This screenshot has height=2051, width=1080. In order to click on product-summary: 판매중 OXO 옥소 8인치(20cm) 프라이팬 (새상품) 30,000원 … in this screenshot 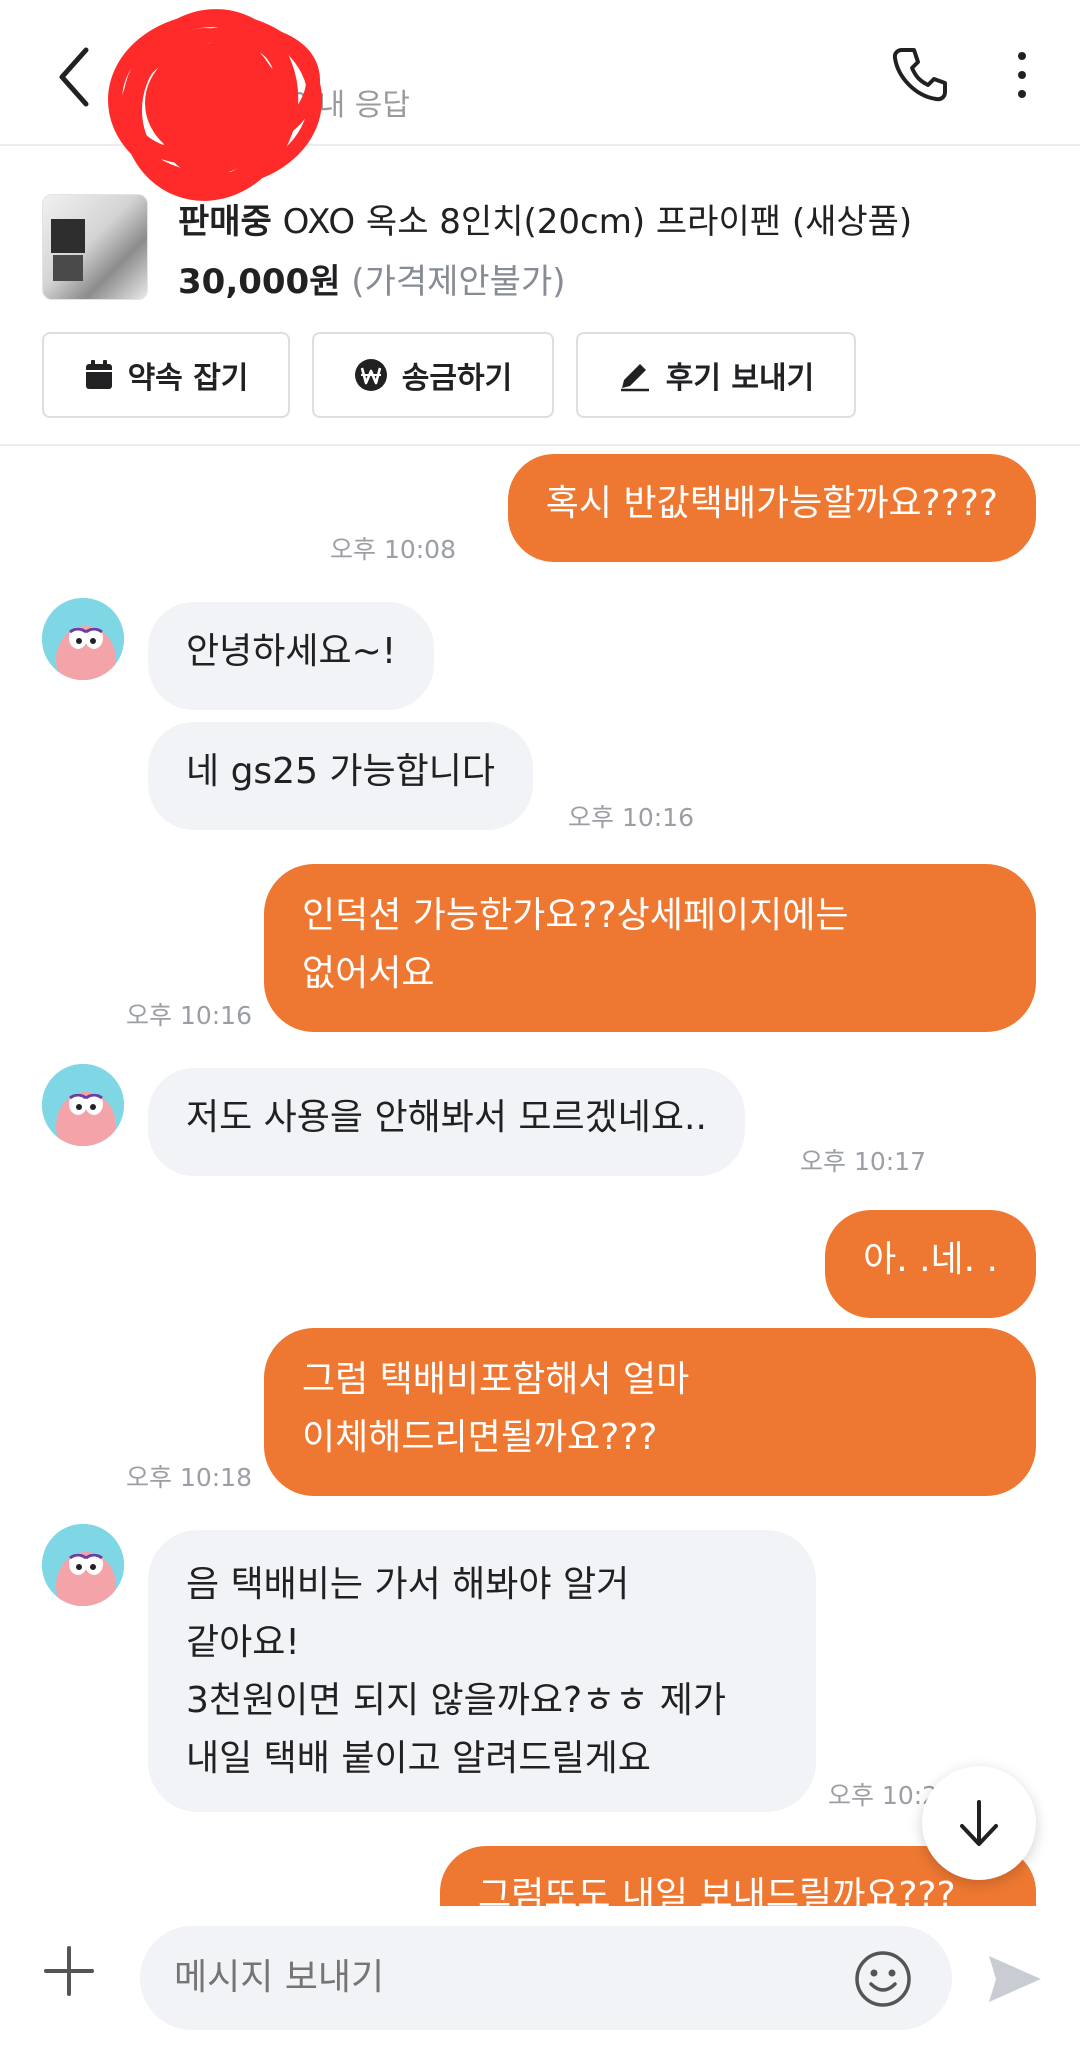, I will do `click(540, 296)`.